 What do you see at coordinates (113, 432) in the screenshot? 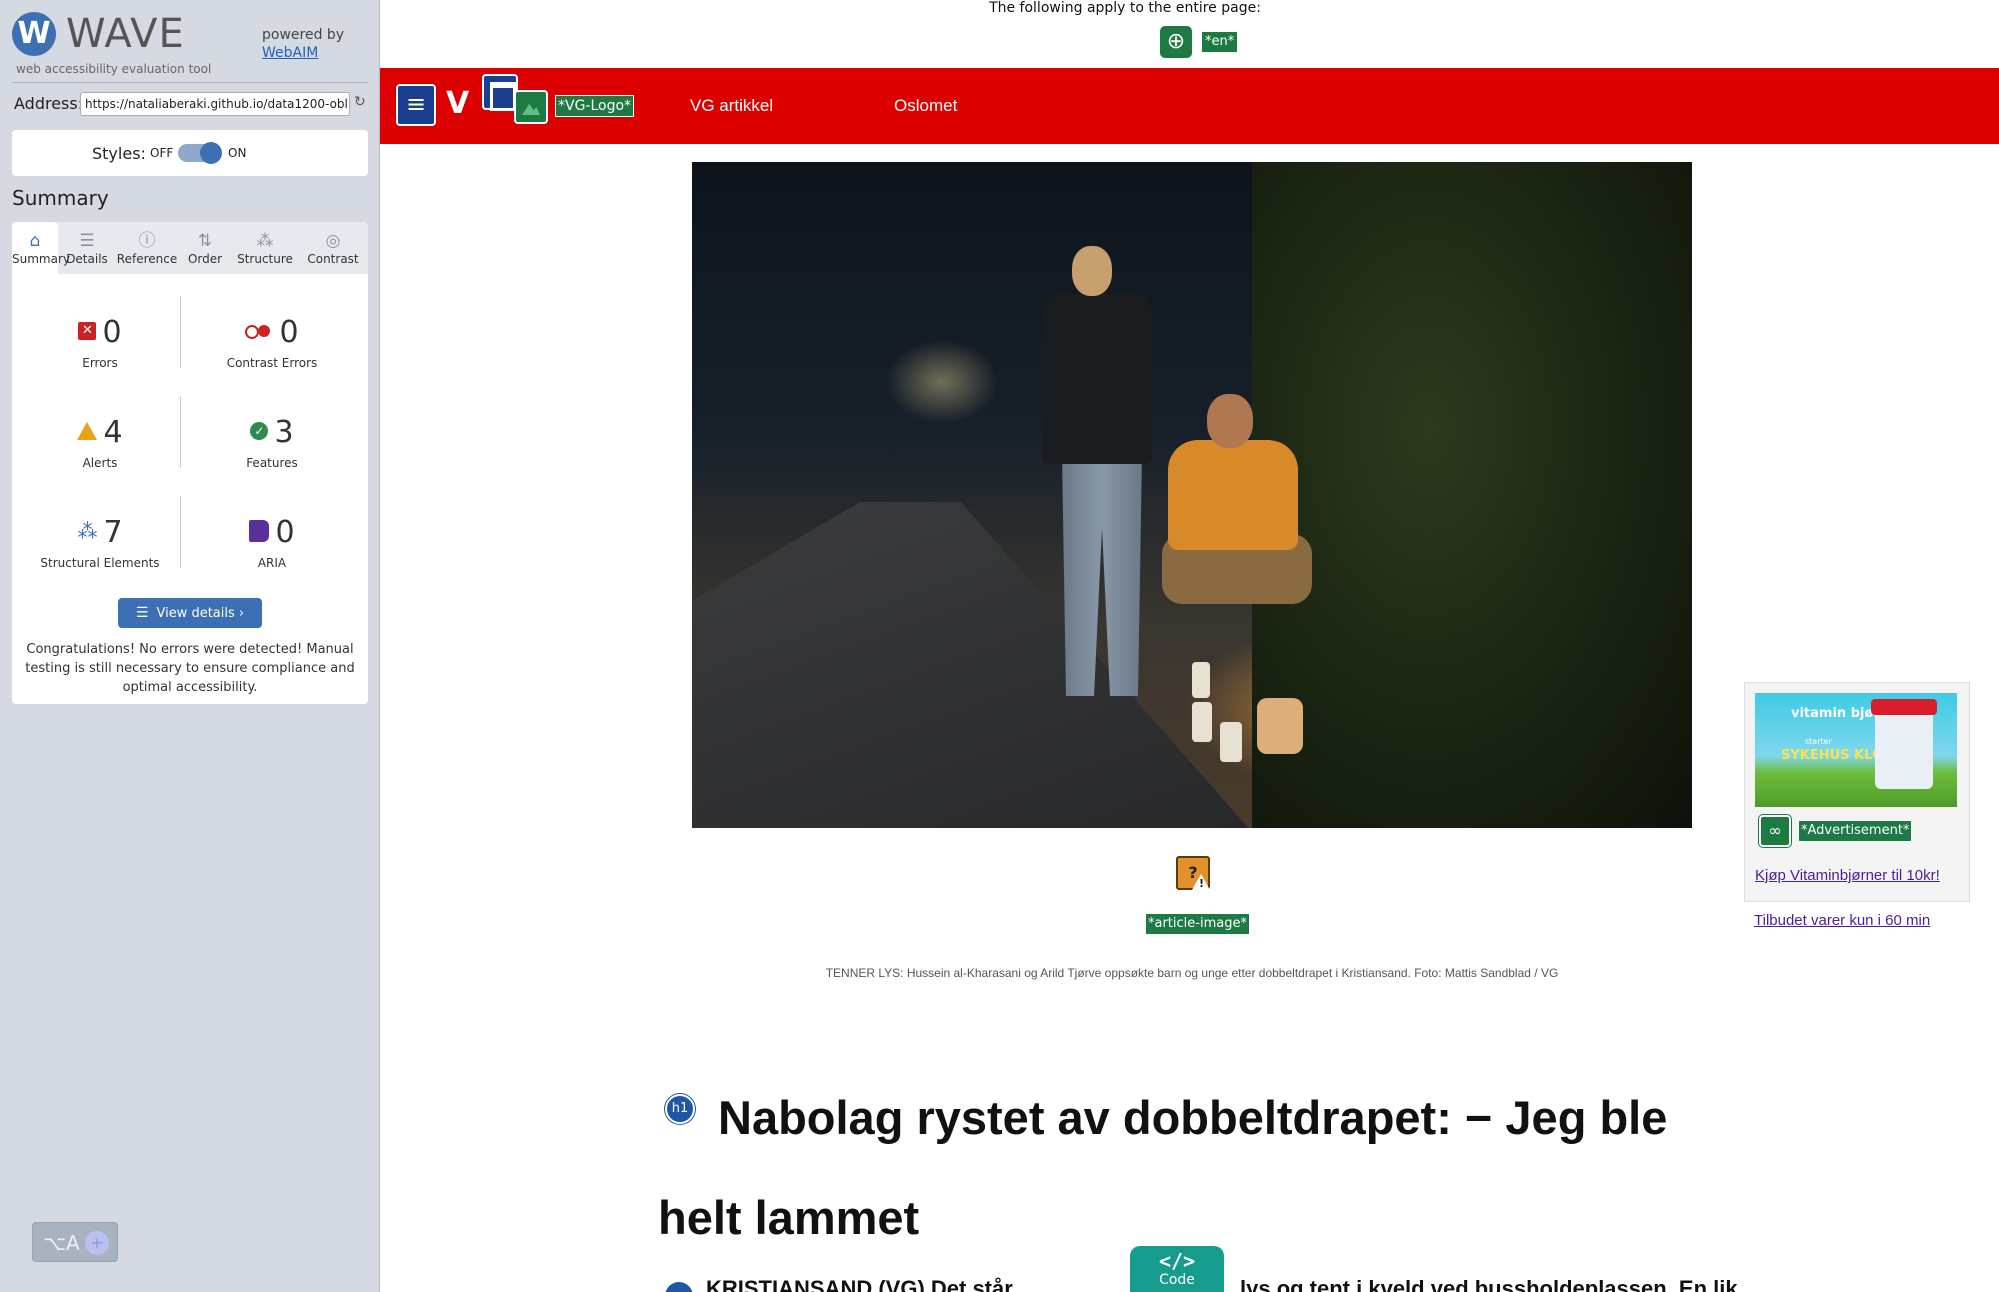
I see `alerts-count: 4` at bounding box center [113, 432].